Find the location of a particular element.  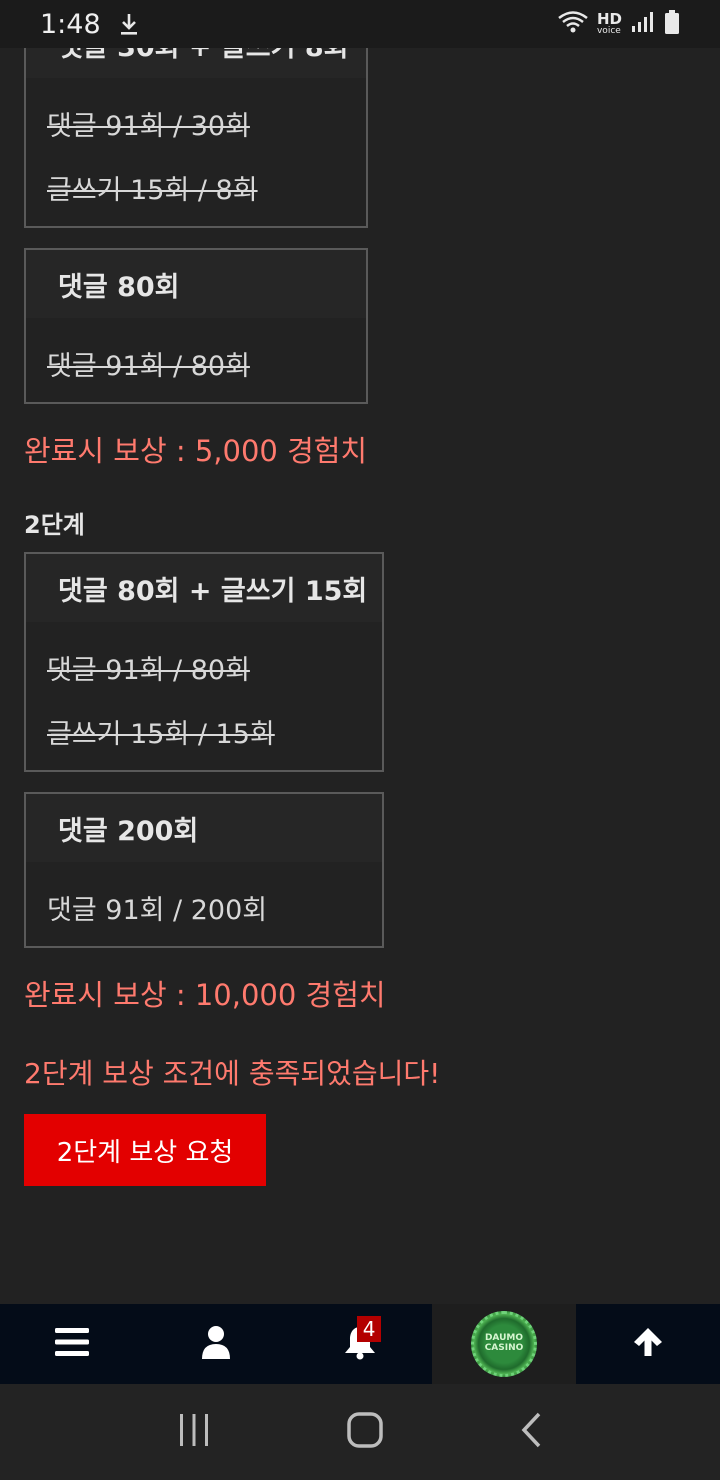

status-time: 1:48 is located at coordinates (70, 24).